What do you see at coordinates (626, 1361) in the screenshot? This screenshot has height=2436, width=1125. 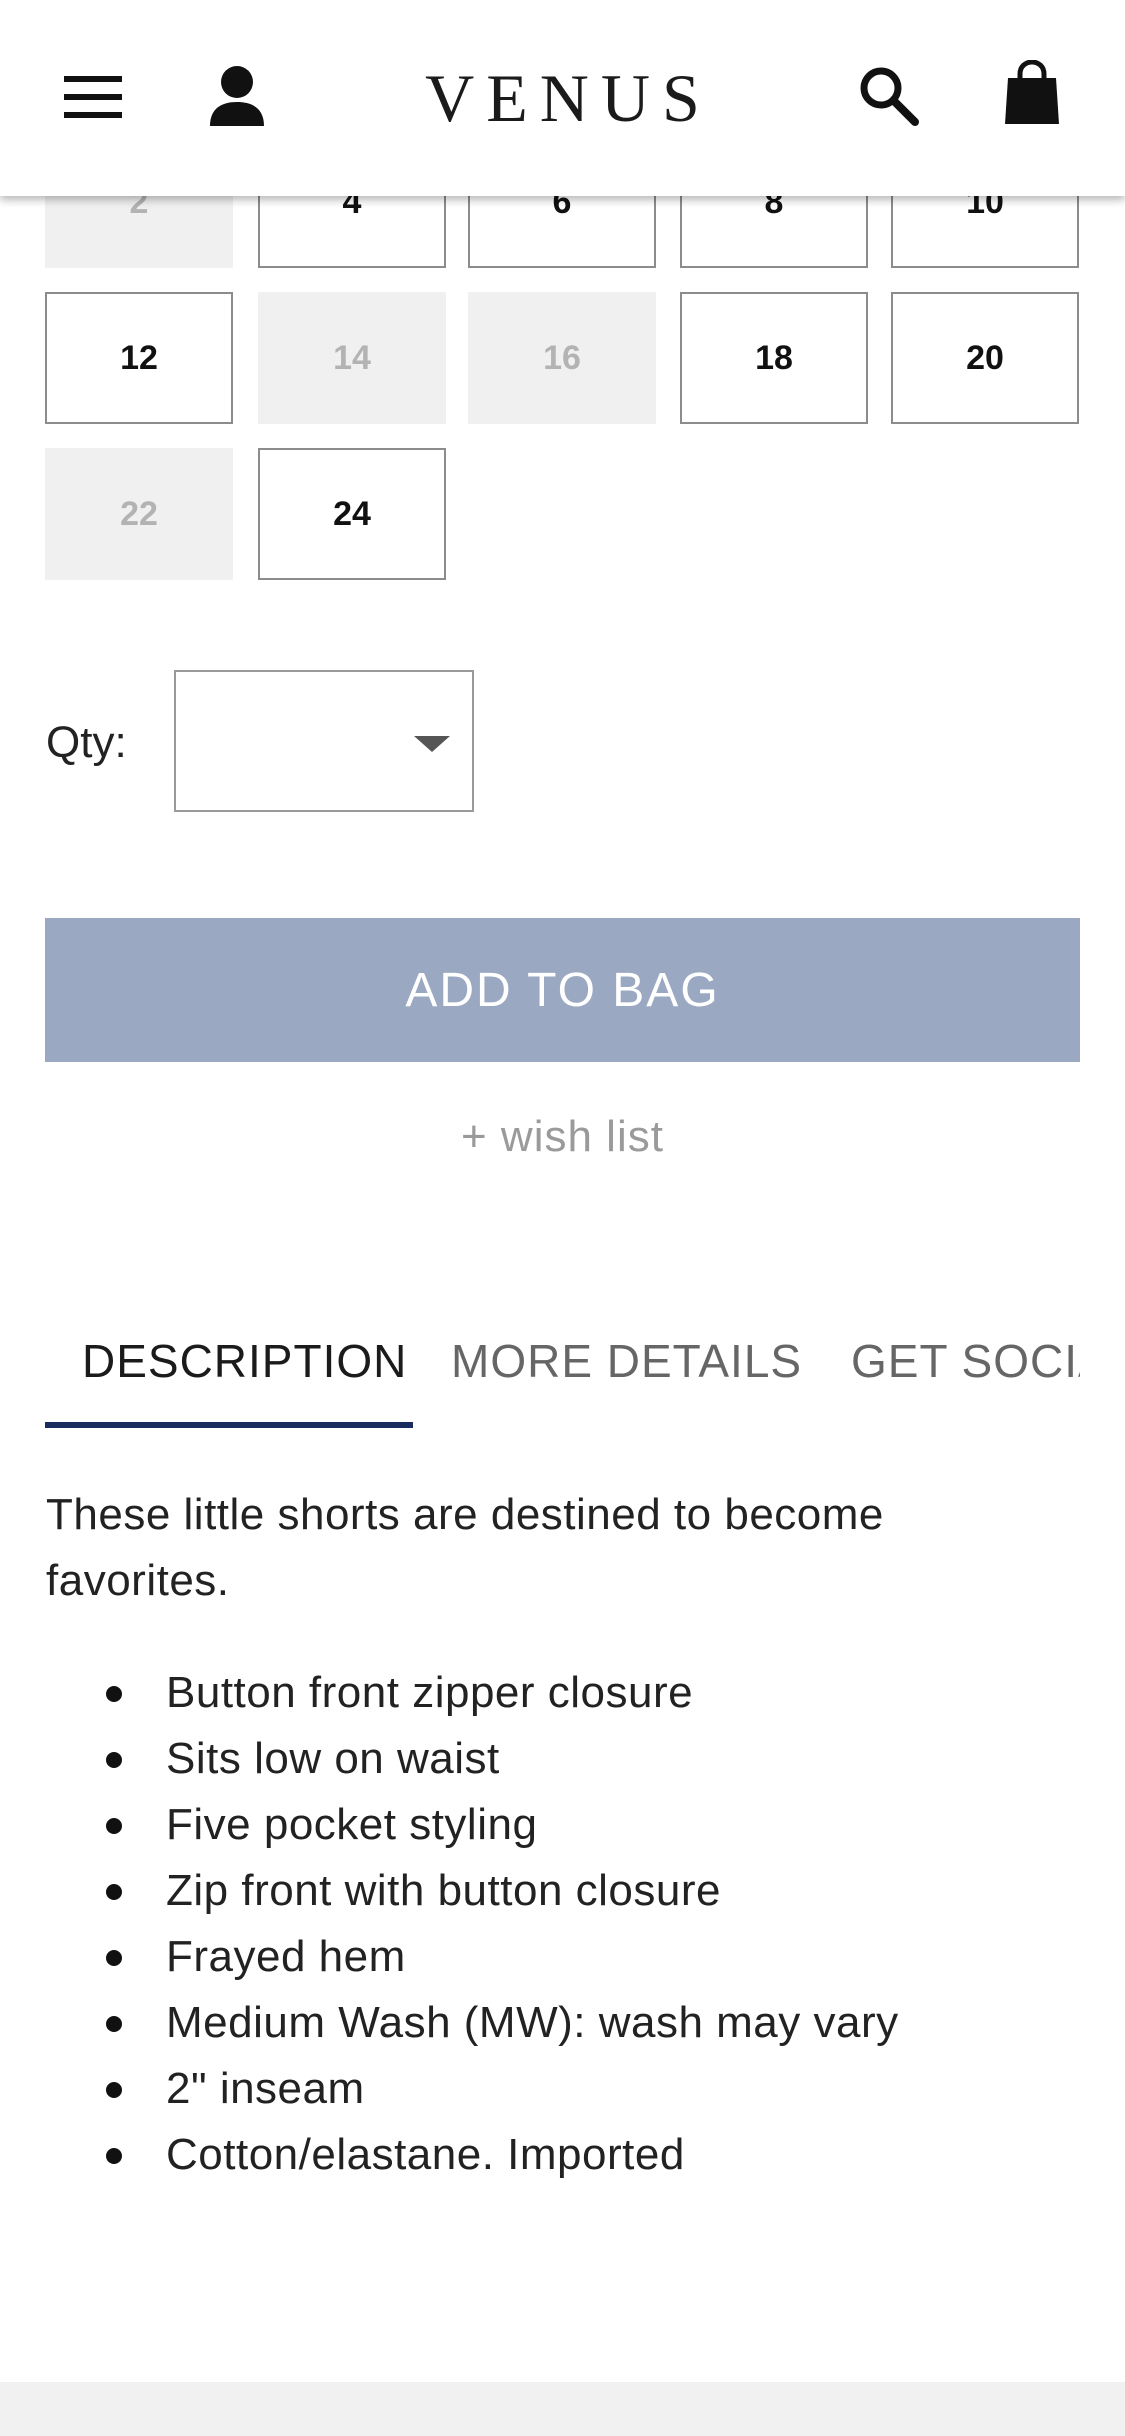 I see `tab-more-details: MORE DETAILS` at bounding box center [626, 1361].